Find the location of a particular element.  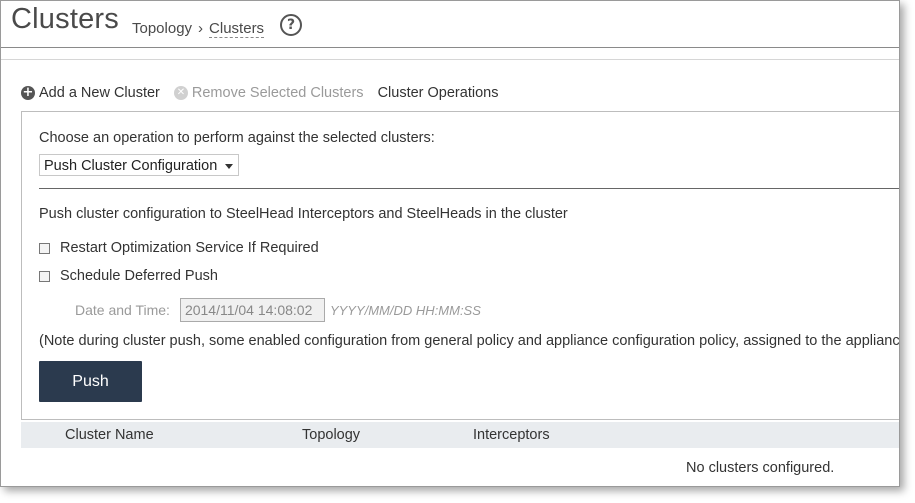

restart-option: Restart Optimization Service If Required is located at coordinates (179, 248).